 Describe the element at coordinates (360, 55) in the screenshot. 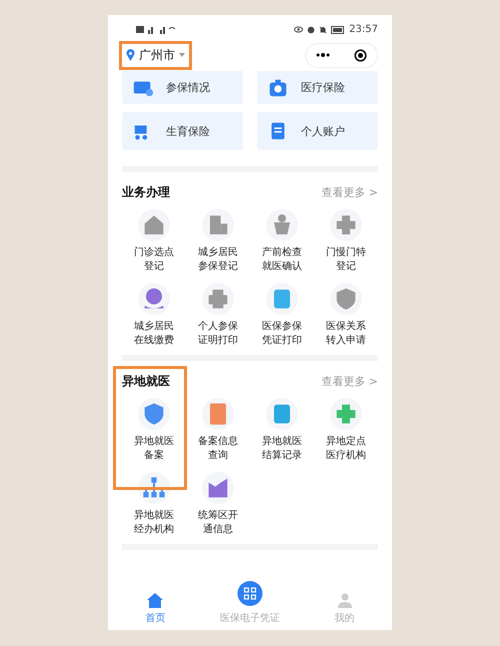

I see `close-icon` at that location.